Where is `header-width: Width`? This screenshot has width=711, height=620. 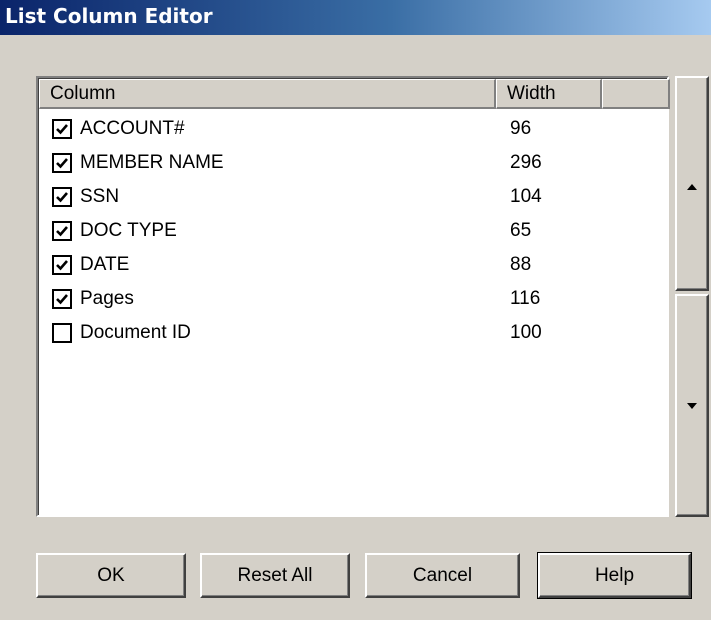
header-width: Width is located at coordinates (549, 94).